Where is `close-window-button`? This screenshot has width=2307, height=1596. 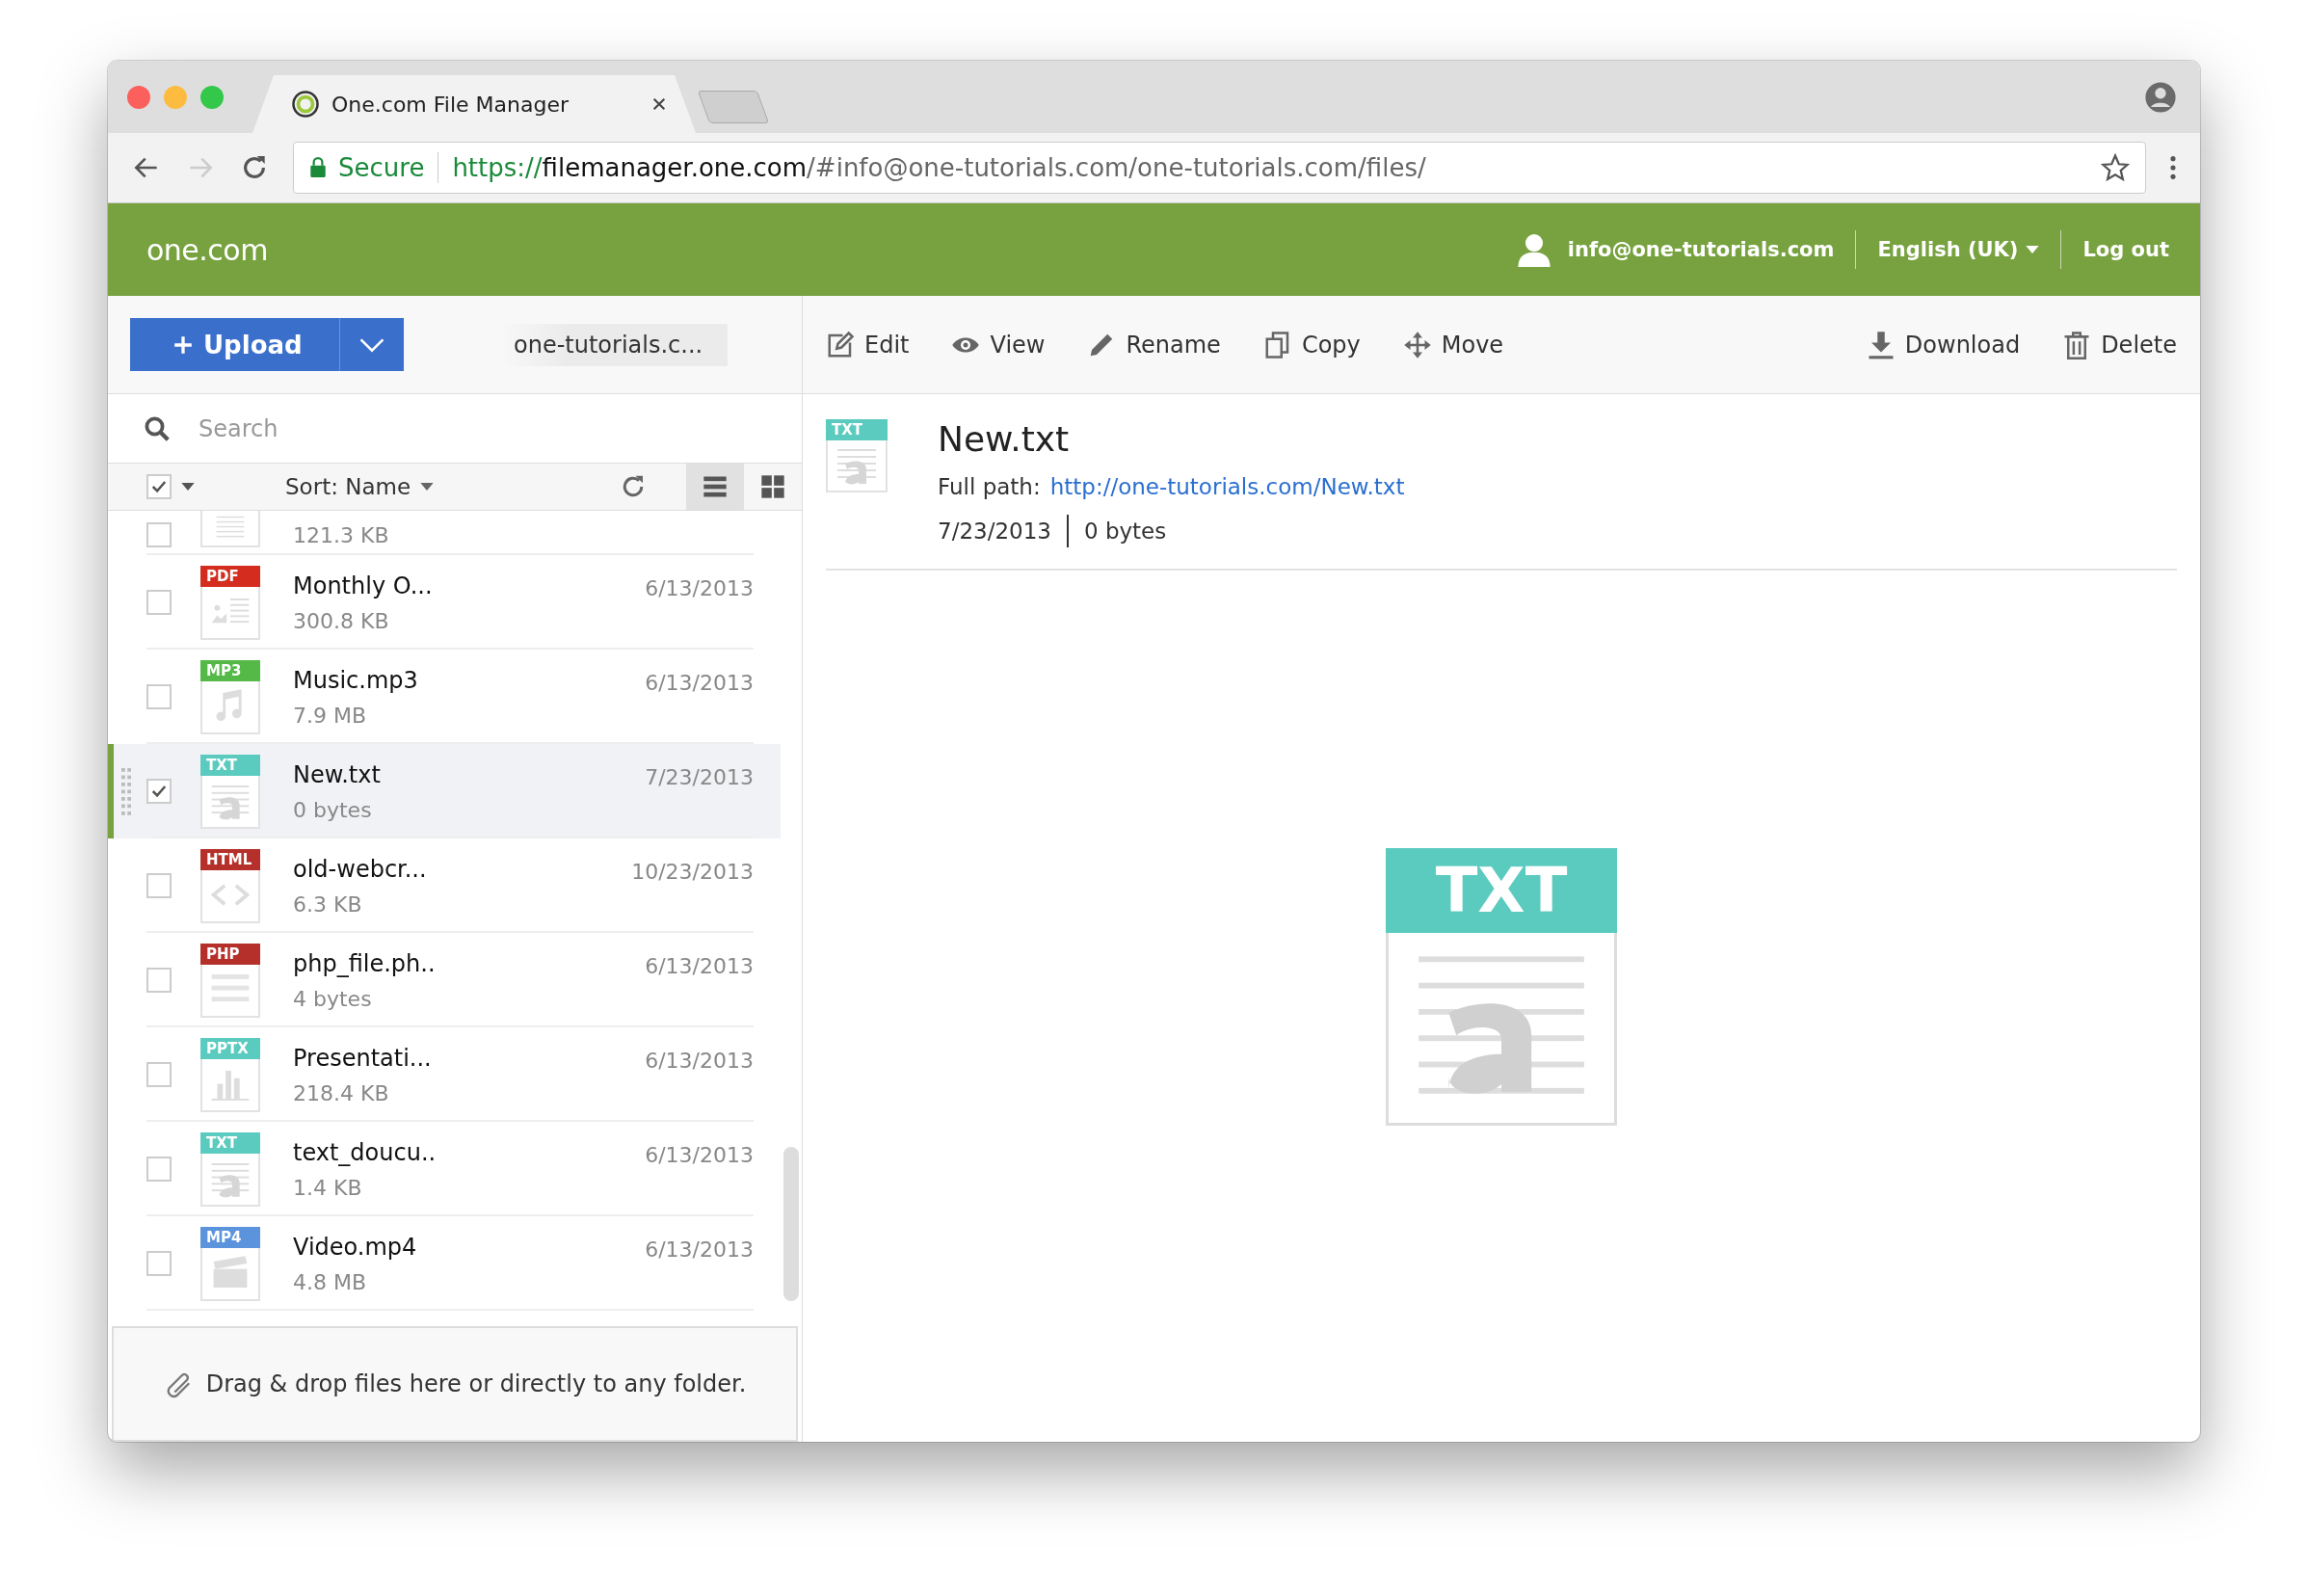 close-window-button is located at coordinates (138, 97).